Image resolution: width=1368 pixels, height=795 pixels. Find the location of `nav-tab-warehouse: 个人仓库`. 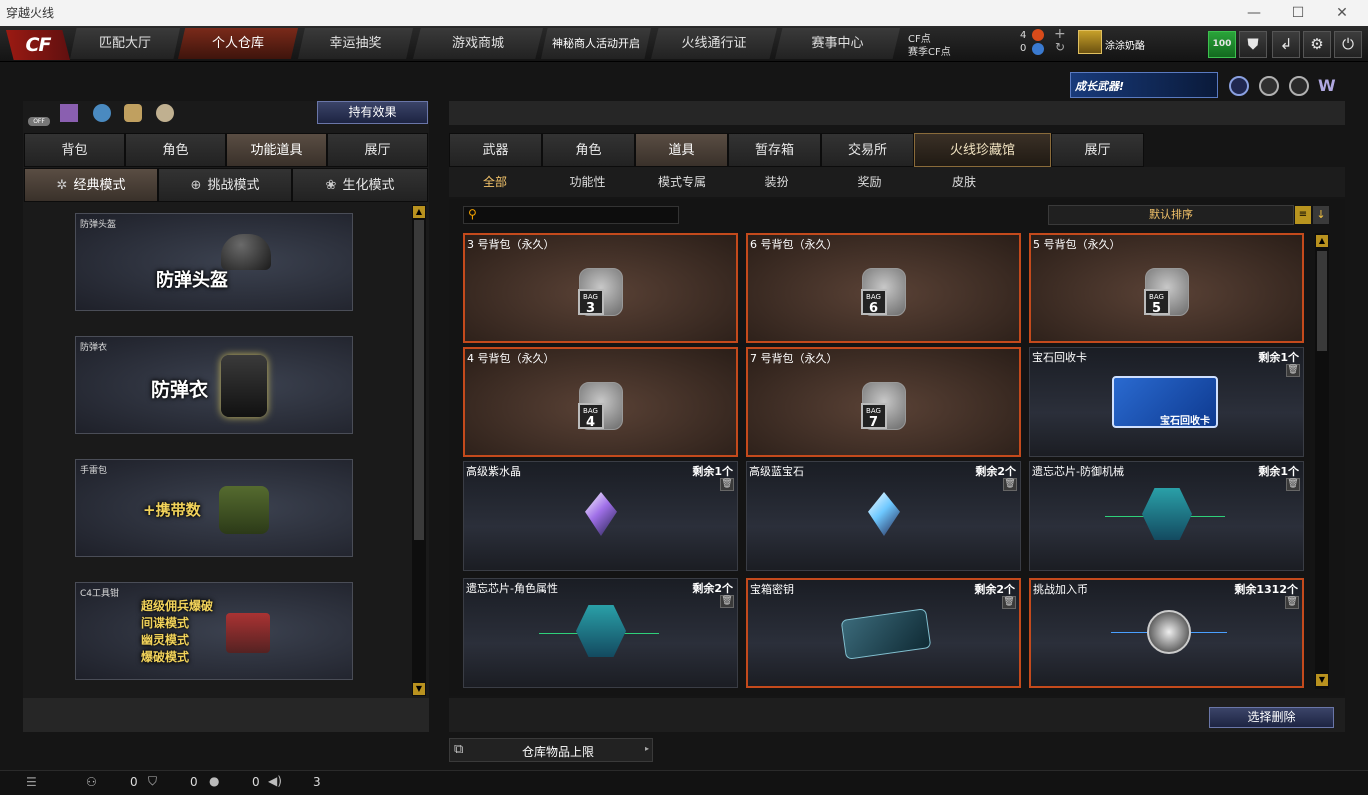

nav-tab-warehouse: 个人仓库 is located at coordinates (238, 43).